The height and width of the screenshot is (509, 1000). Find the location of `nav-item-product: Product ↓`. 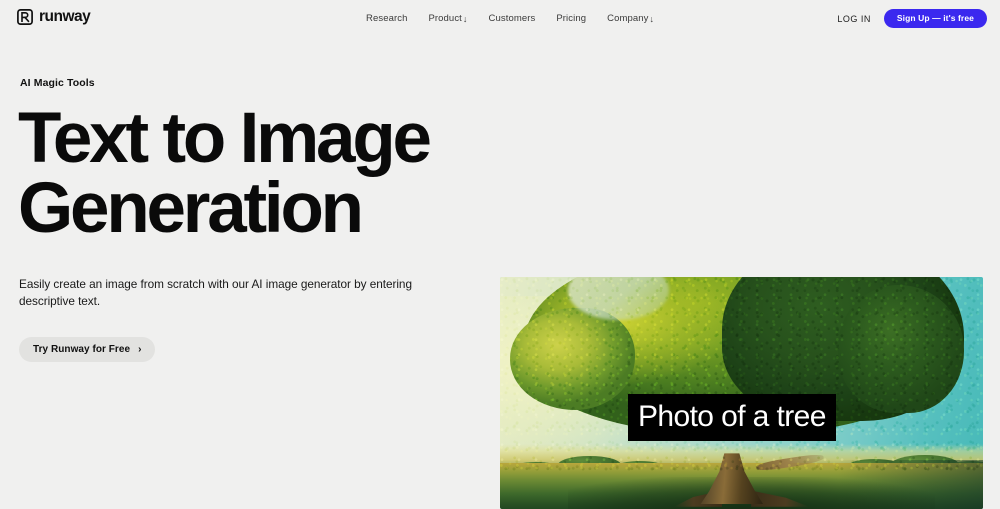

nav-item-product: Product ↓ is located at coordinates (447, 18).